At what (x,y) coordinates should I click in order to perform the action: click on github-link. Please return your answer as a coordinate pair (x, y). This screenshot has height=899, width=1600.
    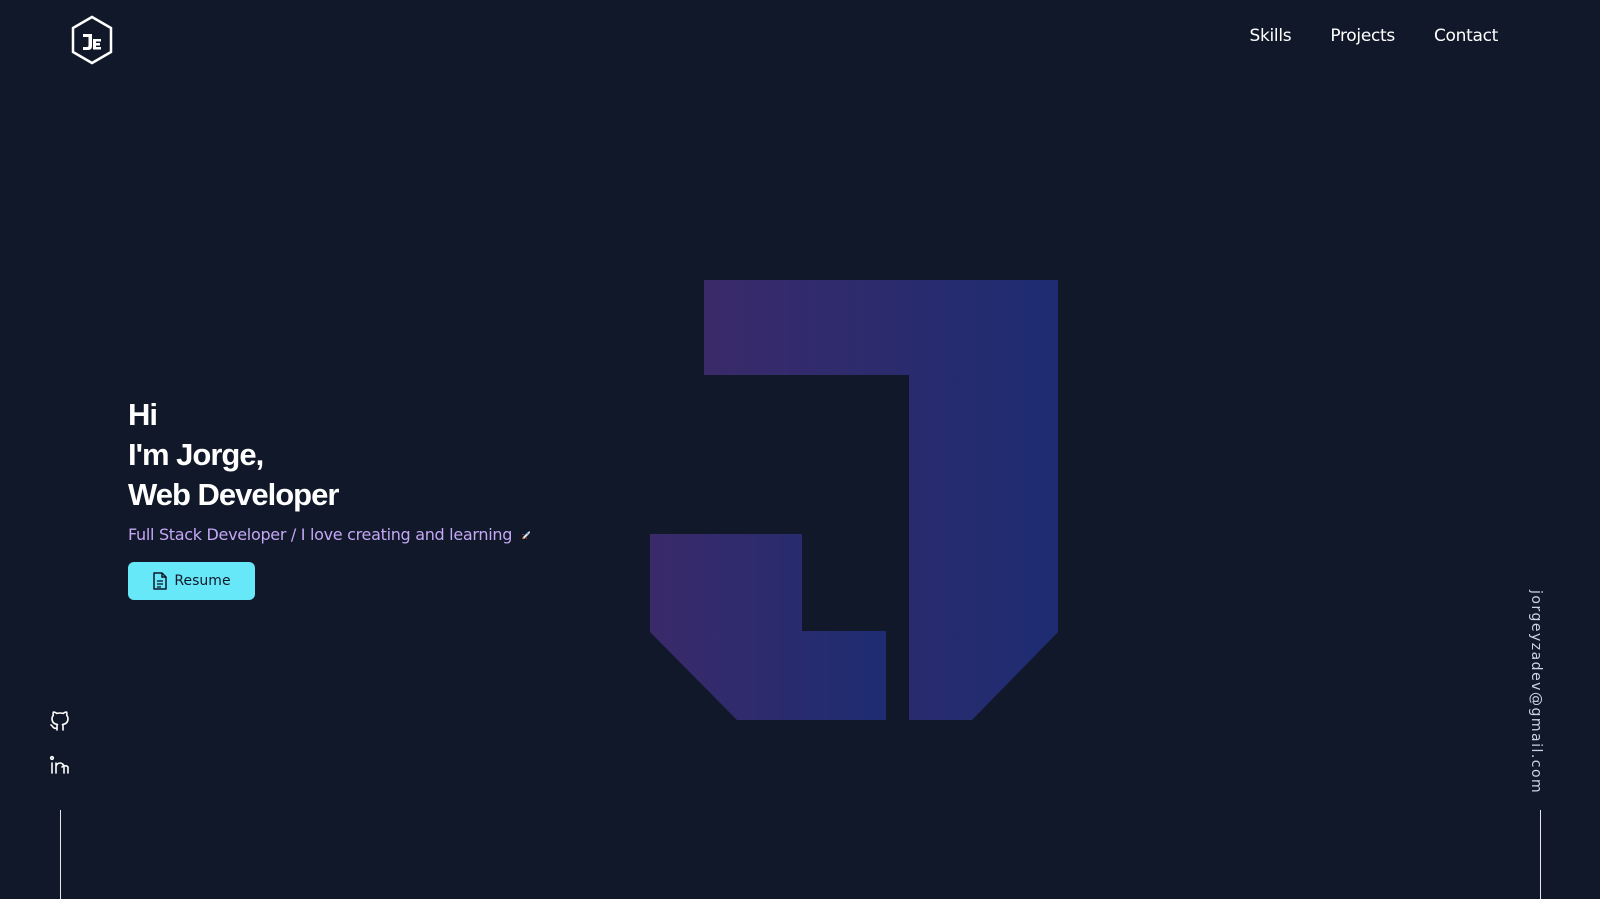
    Looking at the image, I should click on (60, 721).